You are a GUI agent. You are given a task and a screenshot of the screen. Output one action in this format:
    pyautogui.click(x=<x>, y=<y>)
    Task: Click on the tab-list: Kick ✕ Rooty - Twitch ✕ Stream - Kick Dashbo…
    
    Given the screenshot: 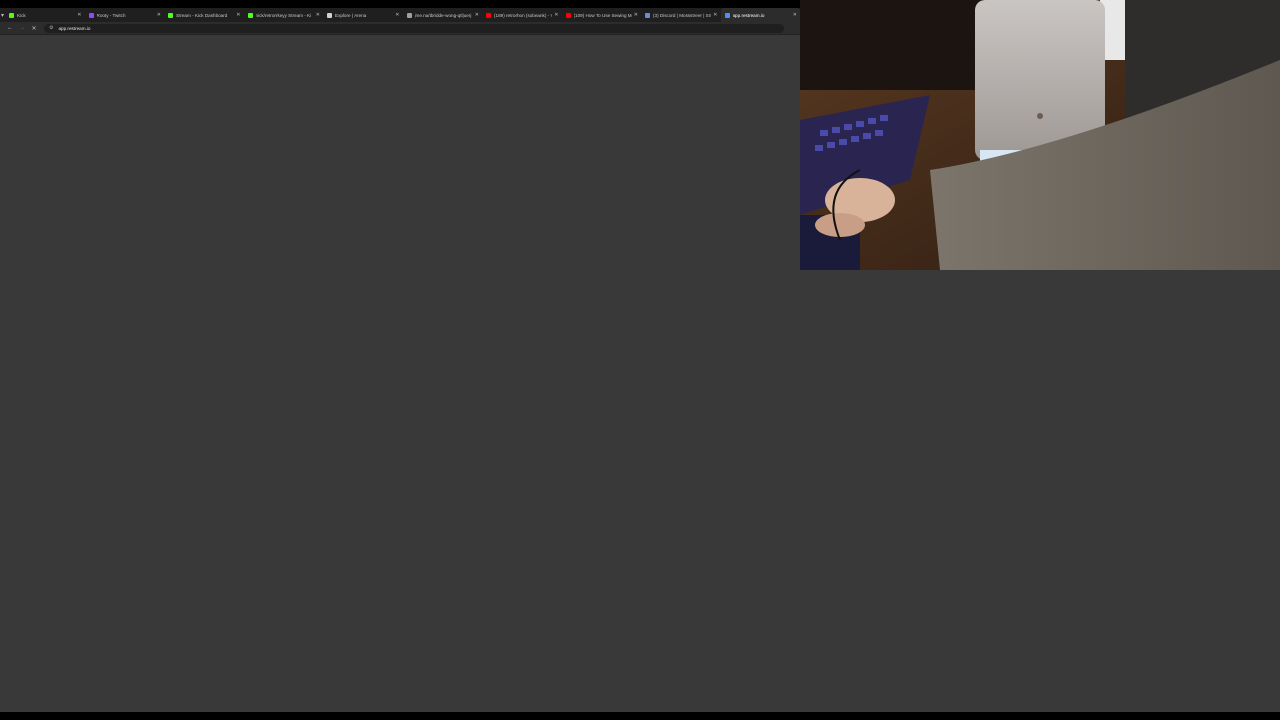 What is the action you would take?
    pyautogui.click(x=402, y=15)
    